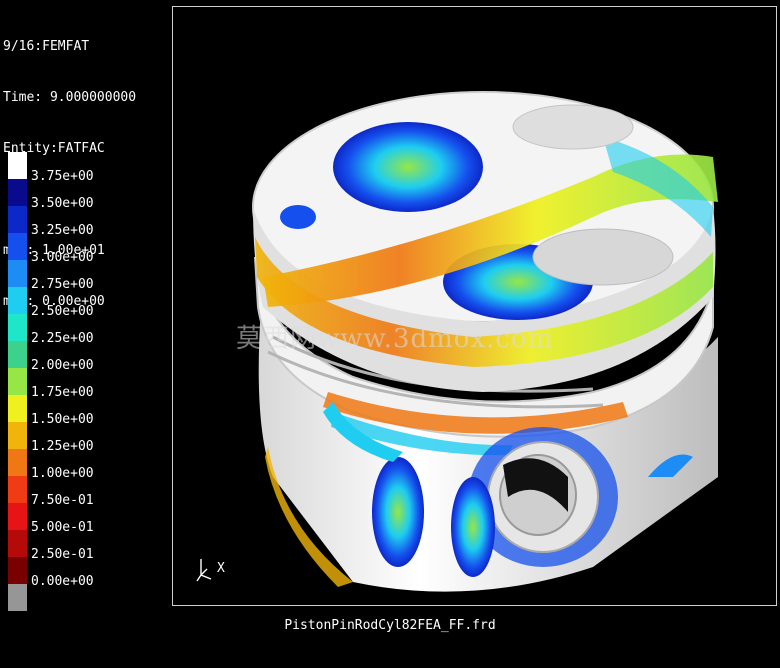 The width and height of the screenshot is (780, 668). I want to click on legend-label: 1.75e+00, so click(62, 392).